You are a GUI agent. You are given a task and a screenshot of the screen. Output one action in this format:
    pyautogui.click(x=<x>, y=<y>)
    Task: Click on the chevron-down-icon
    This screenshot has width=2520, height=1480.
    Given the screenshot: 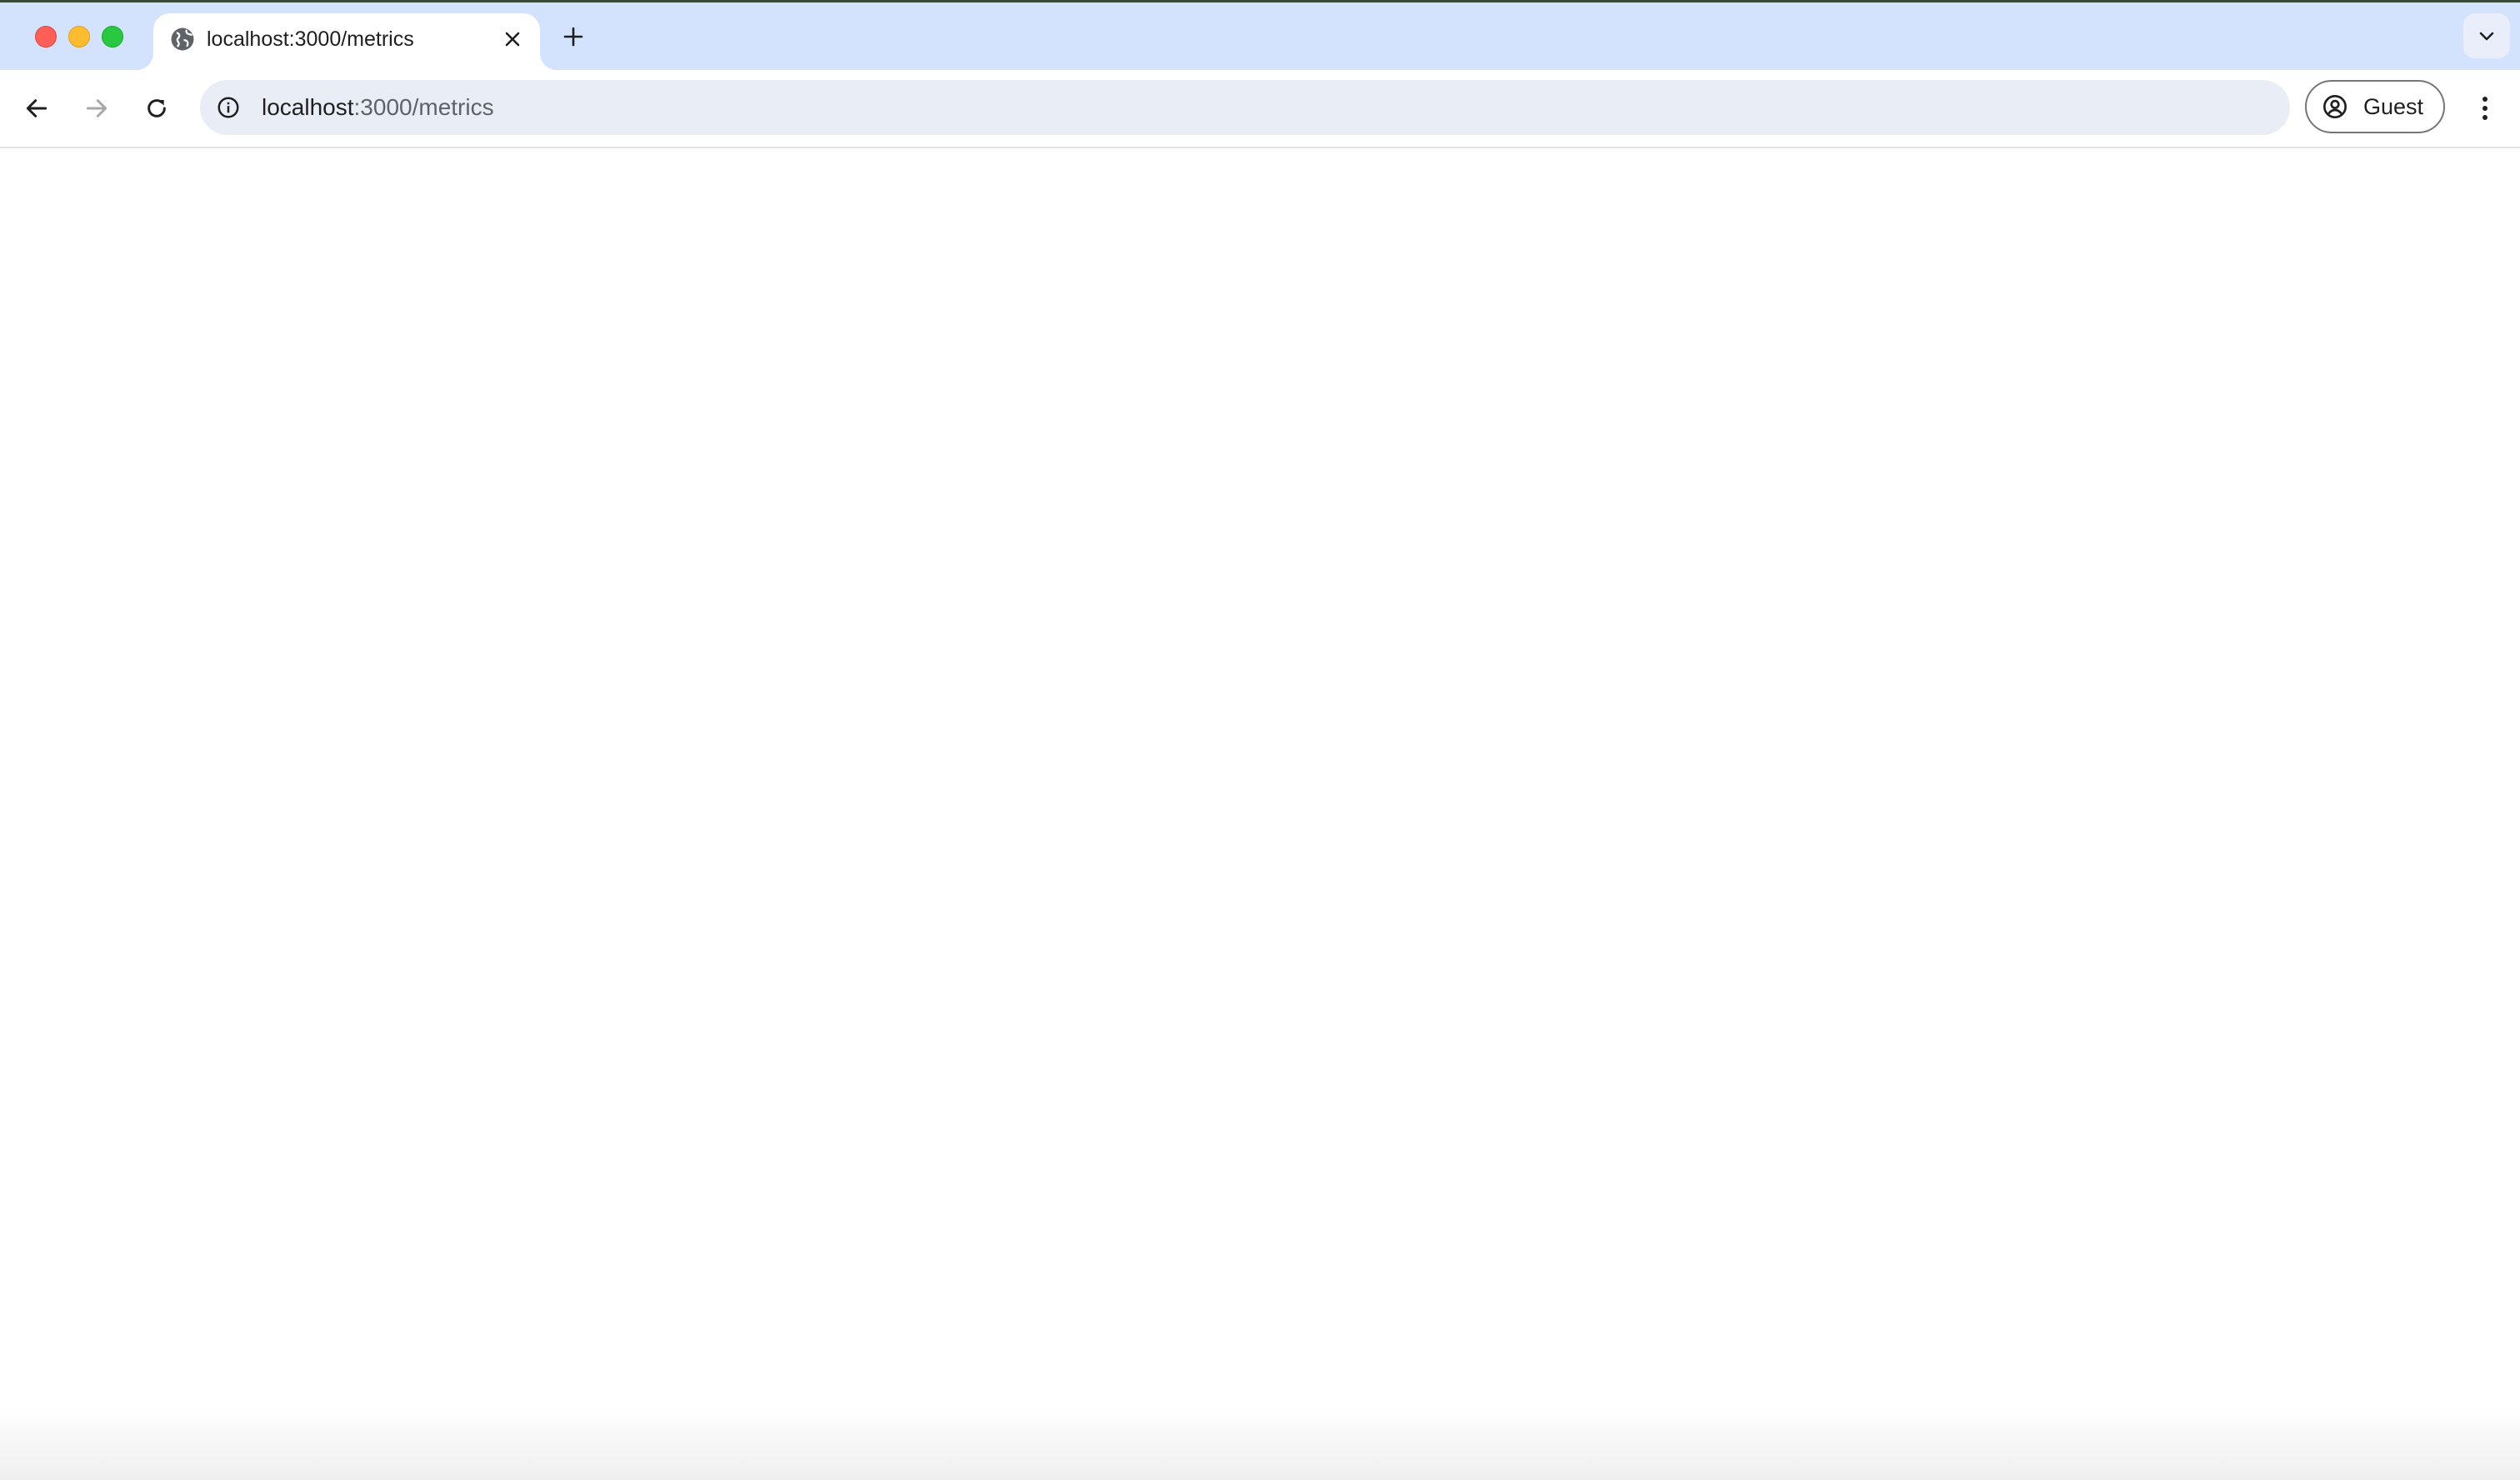 What is the action you would take?
    pyautogui.click(x=2486, y=36)
    